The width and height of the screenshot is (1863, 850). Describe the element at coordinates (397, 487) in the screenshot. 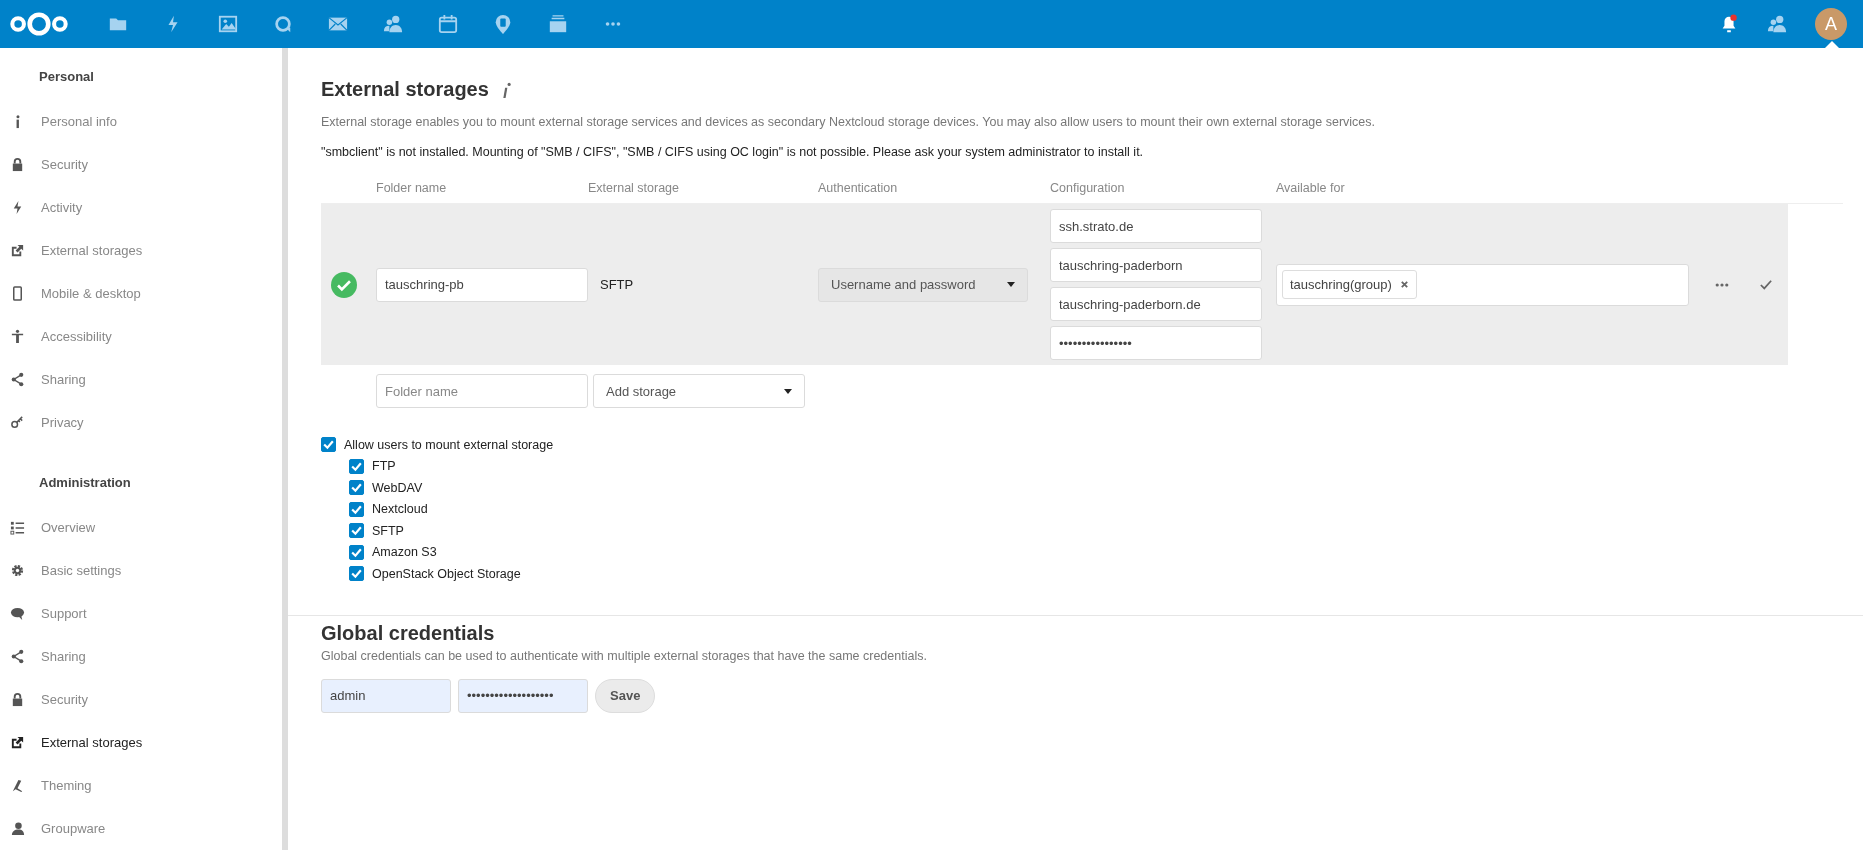

I see `checkbox-label: WebDAV` at that location.